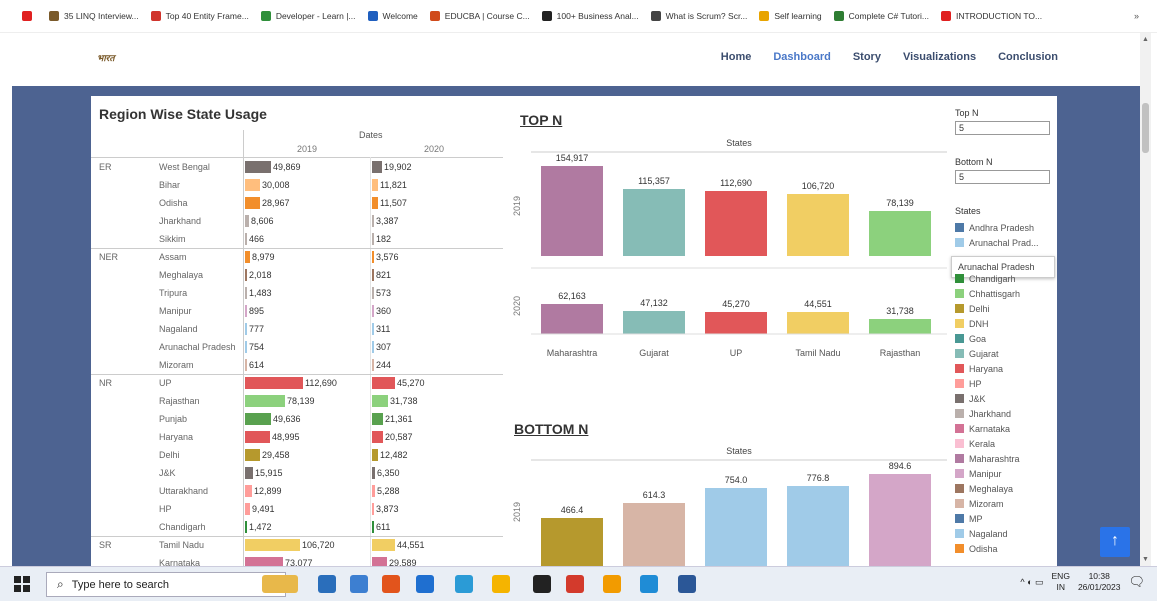  Describe the element at coordinates (801, 57) in the screenshot. I see `nav-link-dashboard: Dashboard` at that location.